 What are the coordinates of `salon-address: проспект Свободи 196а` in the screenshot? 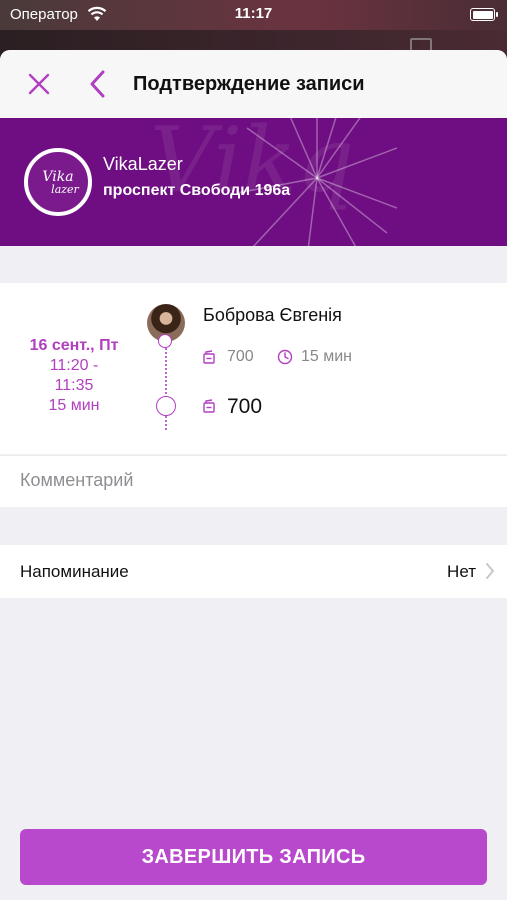 It's located at (197, 190).